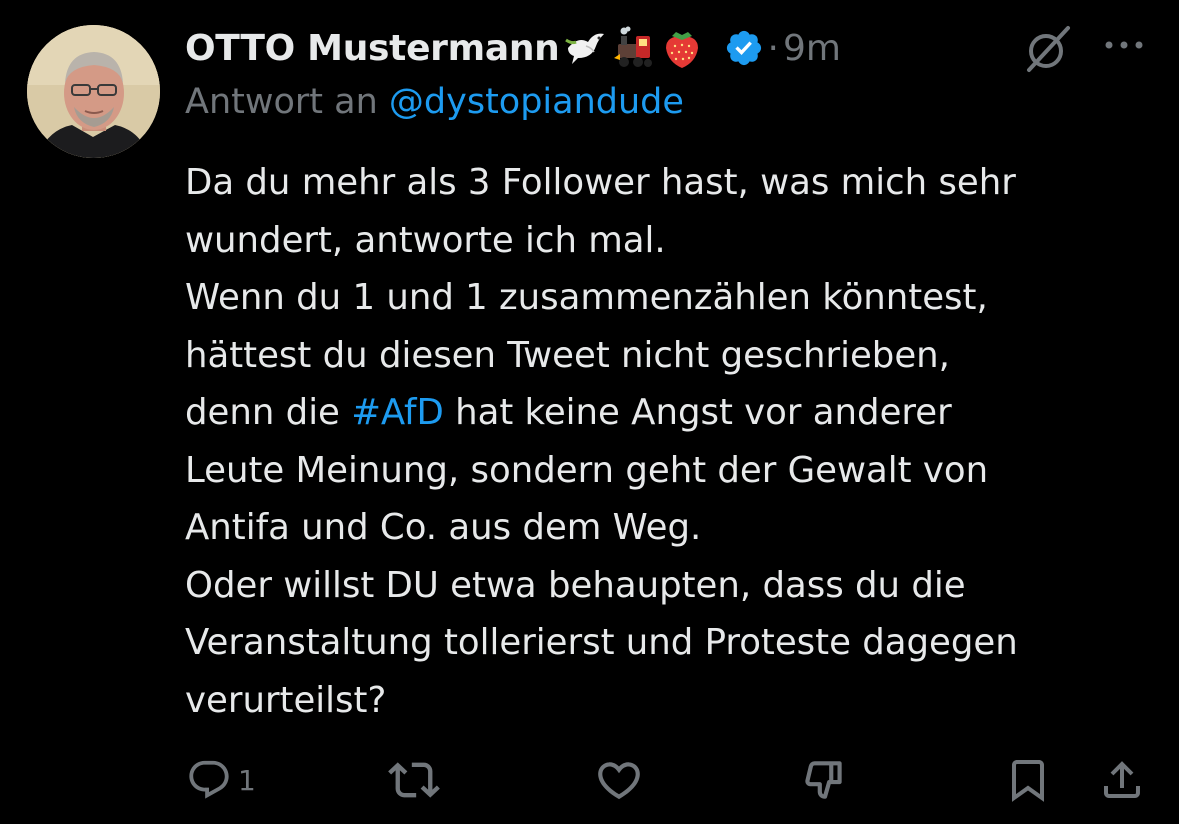  I want to click on tweet-text-line: Antifa und Co. aus dem Weg., so click(443, 527).